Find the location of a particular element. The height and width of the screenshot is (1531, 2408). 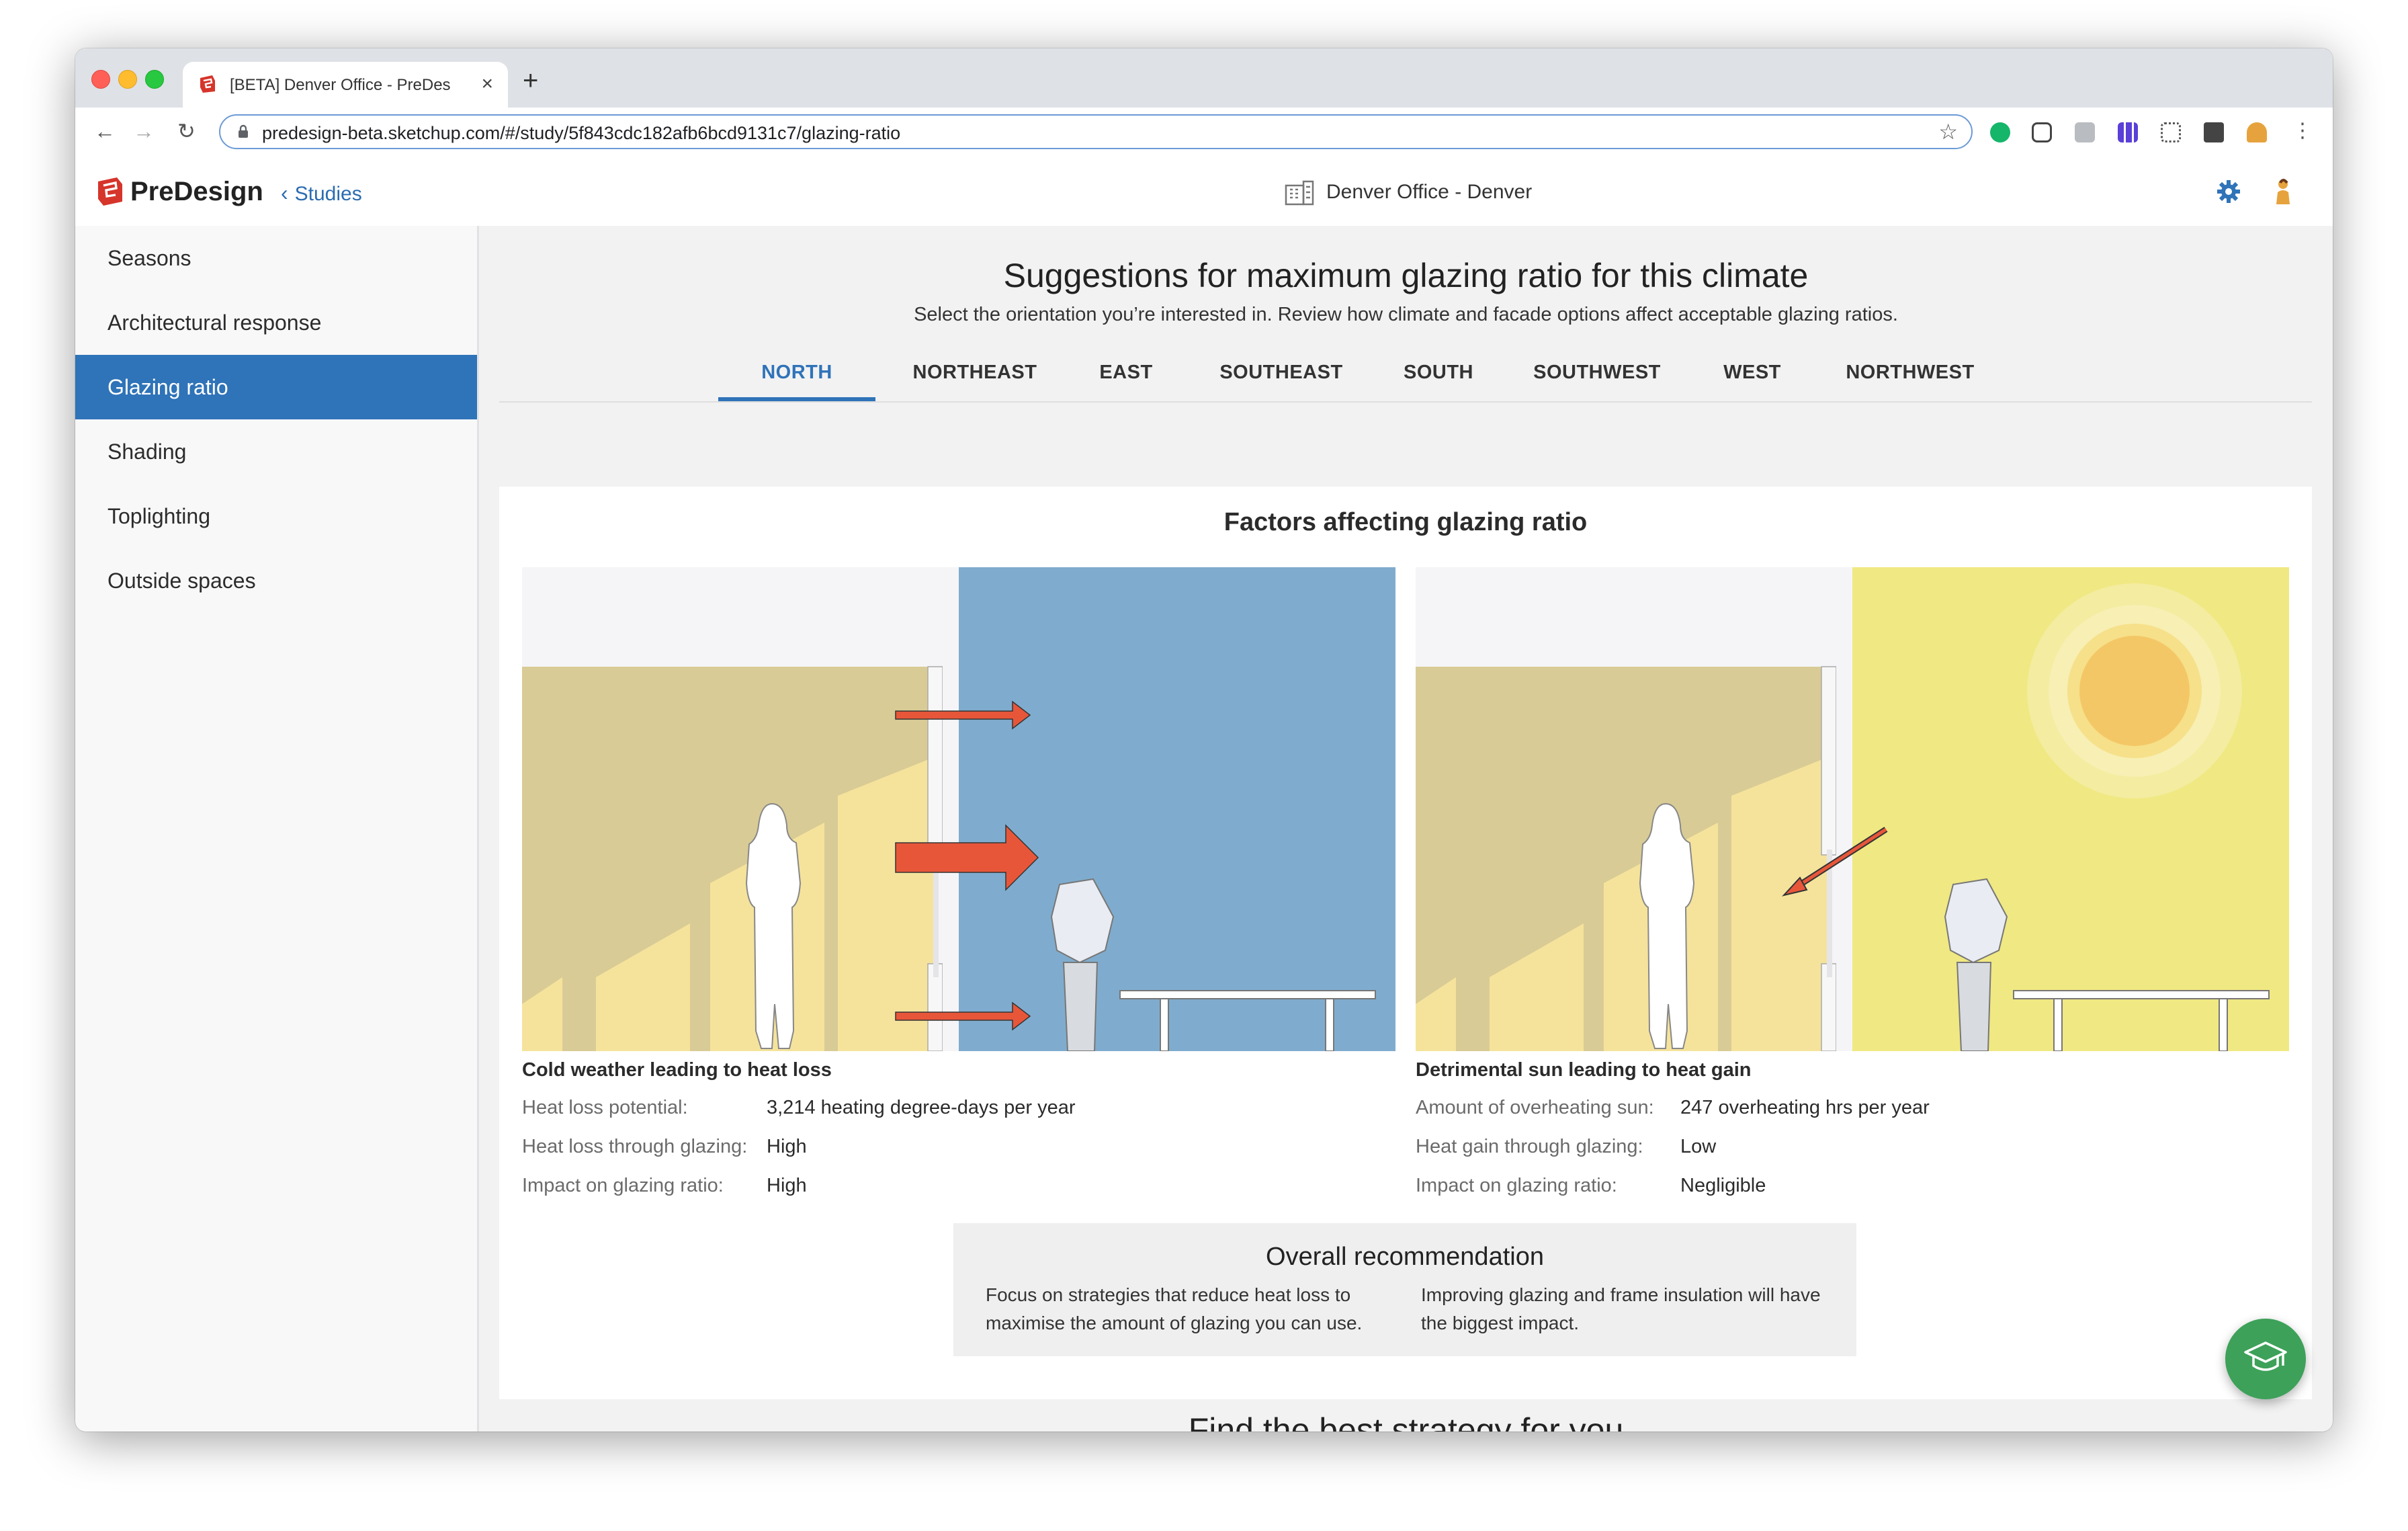

heat-gain-illustration is located at coordinates (1853, 809).